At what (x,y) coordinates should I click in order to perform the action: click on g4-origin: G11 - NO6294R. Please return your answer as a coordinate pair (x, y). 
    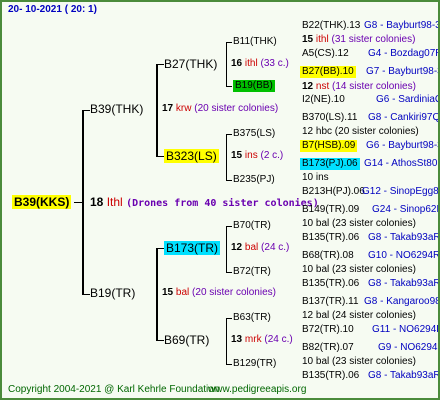
    Looking at the image, I should click on (406, 329).